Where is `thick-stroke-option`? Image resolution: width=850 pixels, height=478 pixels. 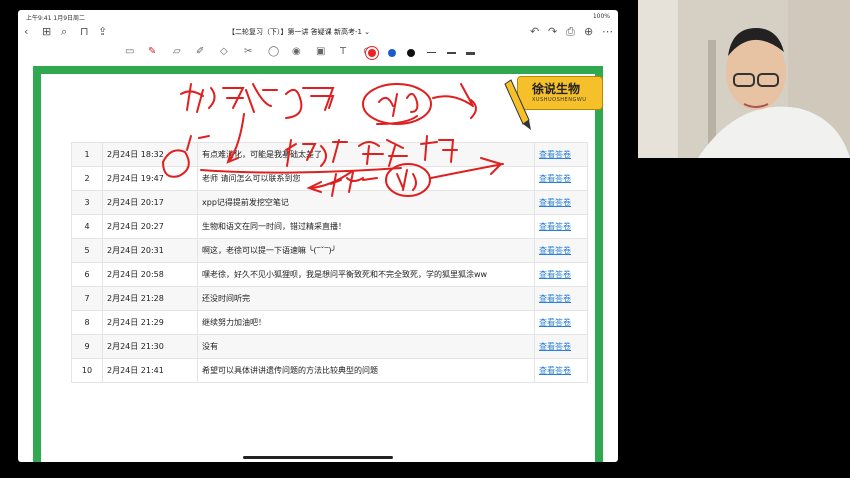
thick-stroke-option is located at coordinates (470, 53).